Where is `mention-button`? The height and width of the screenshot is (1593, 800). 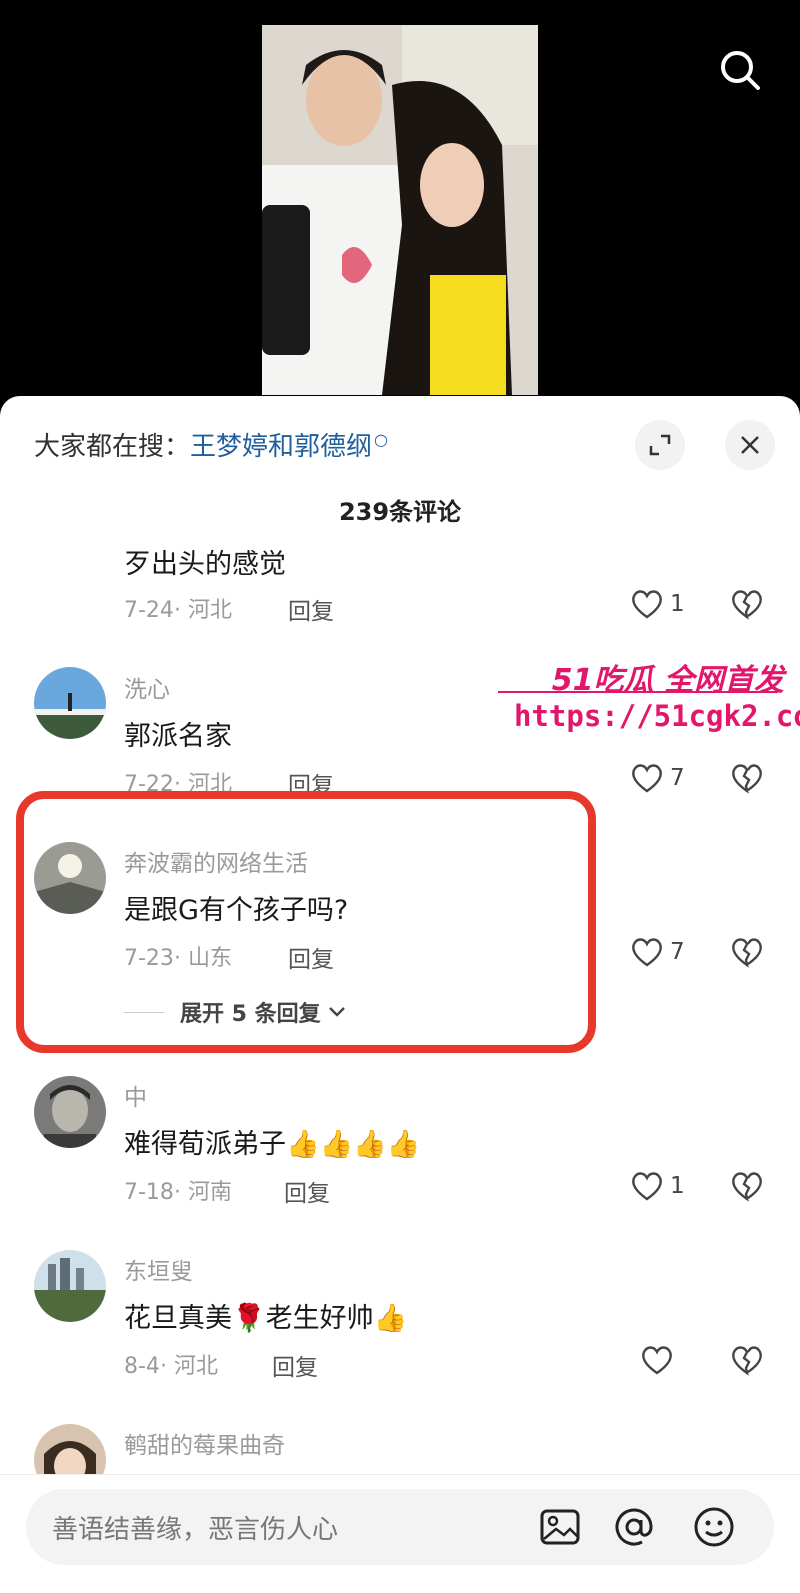
mention-button is located at coordinates (634, 1527).